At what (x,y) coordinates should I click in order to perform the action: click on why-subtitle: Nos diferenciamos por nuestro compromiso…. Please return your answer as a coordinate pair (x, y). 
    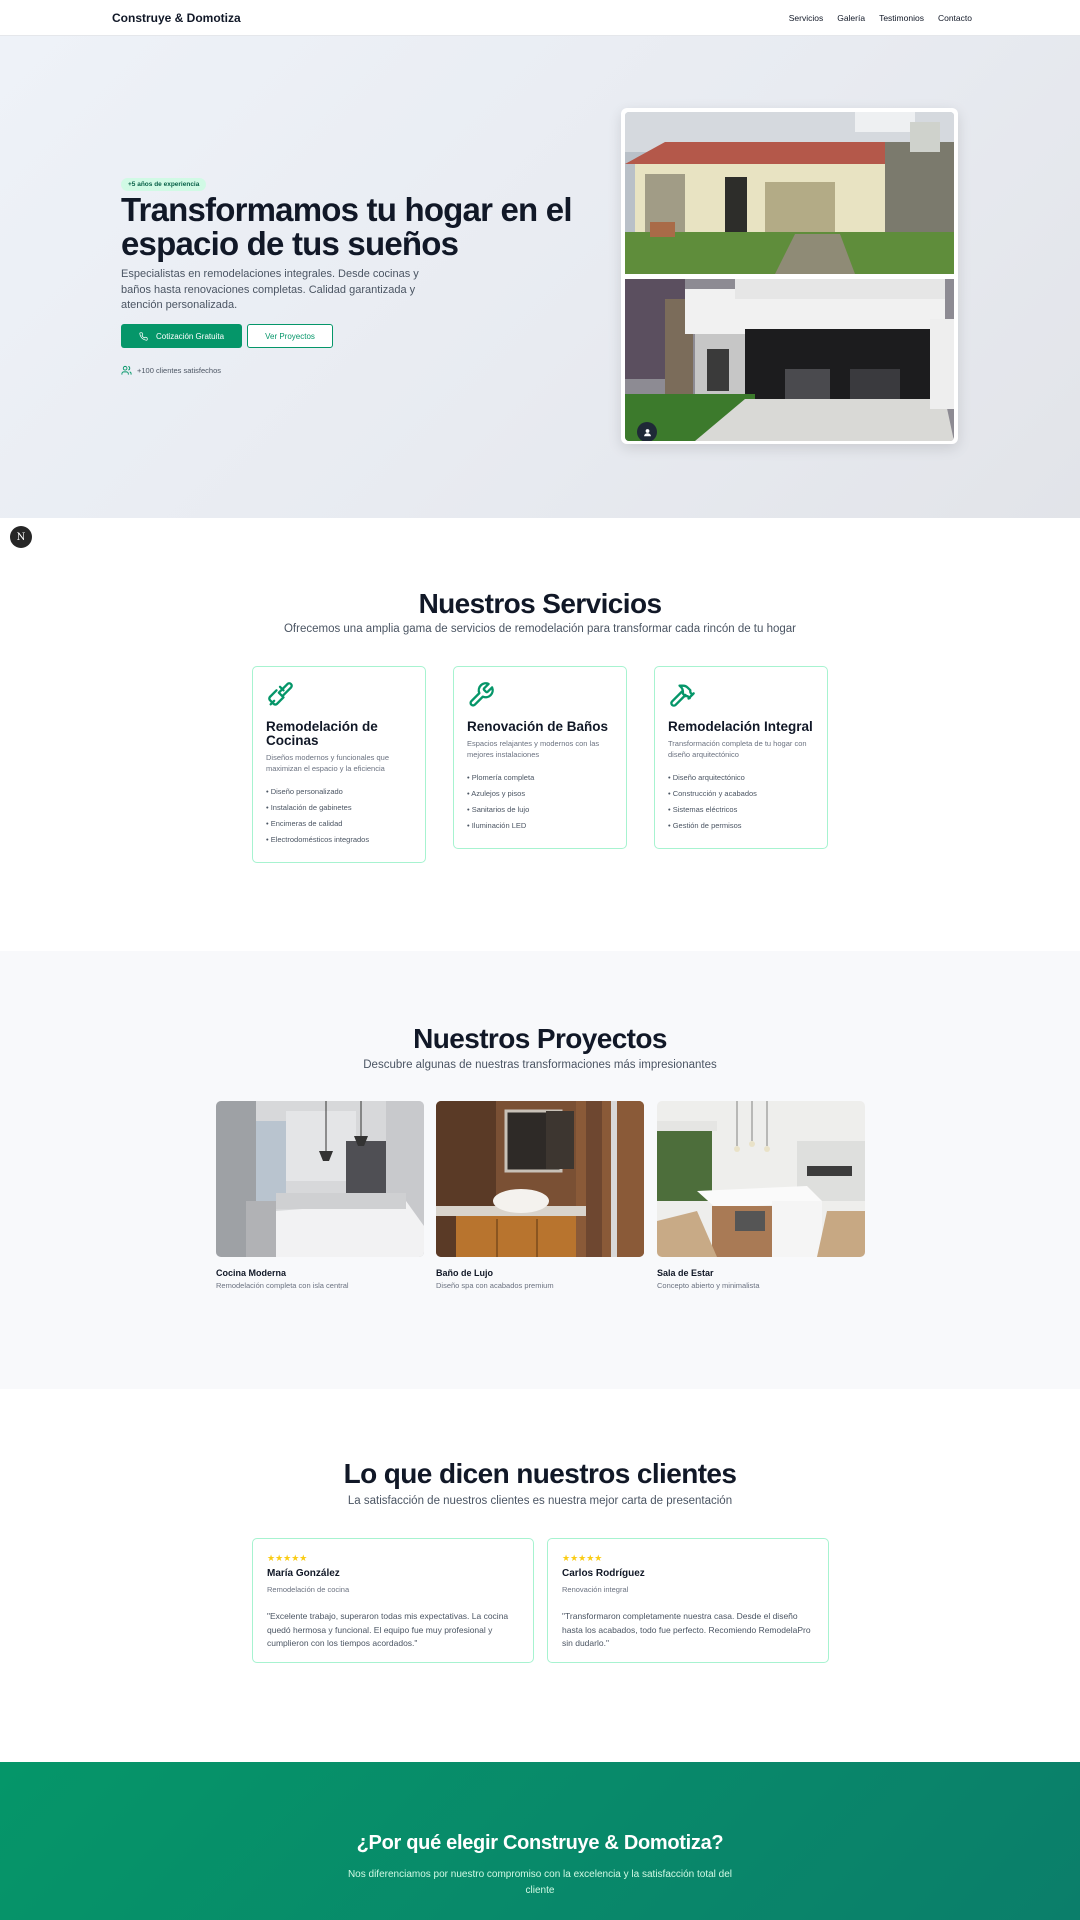
    Looking at the image, I should click on (540, 1882).